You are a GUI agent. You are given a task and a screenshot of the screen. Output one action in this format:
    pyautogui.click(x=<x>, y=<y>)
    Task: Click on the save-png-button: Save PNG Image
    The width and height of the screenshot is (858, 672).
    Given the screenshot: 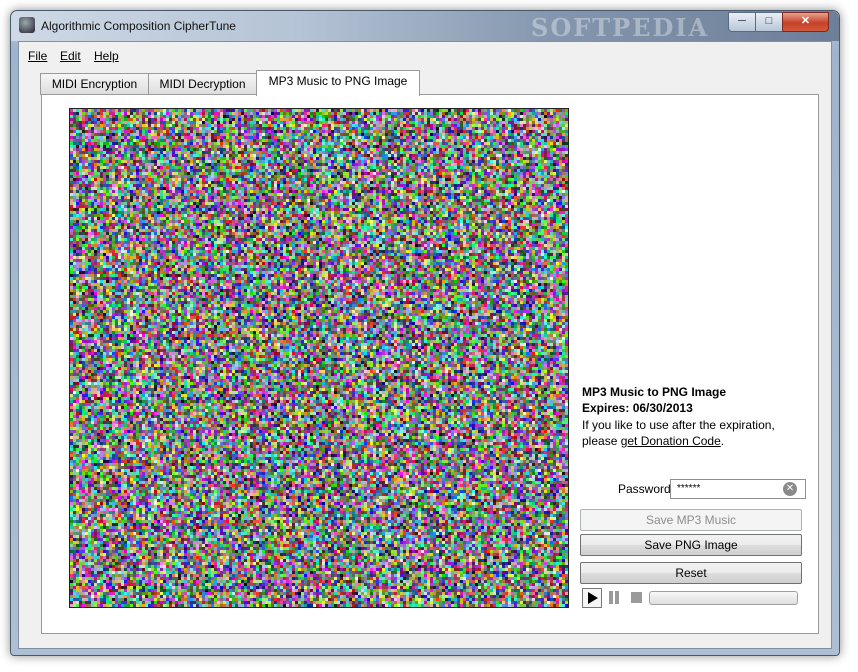 What is the action you would take?
    pyautogui.click(x=691, y=545)
    